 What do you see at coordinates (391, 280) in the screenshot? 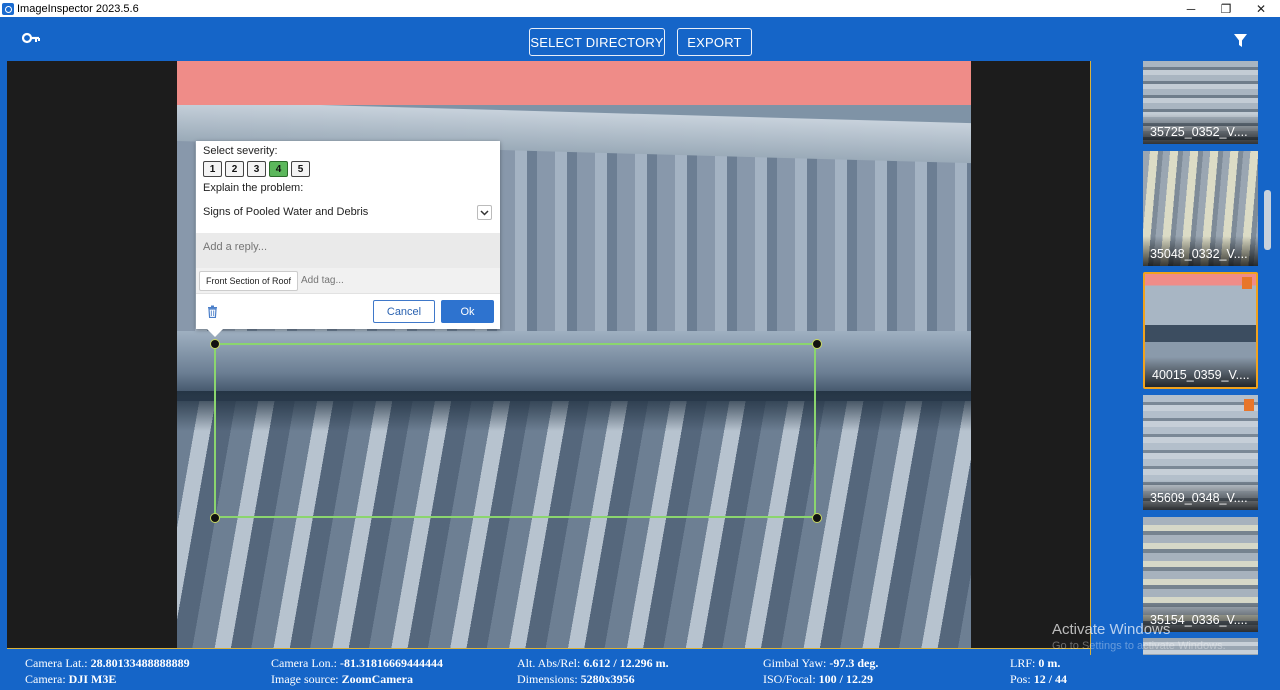
I see `tag-input` at bounding box center [391, 280].